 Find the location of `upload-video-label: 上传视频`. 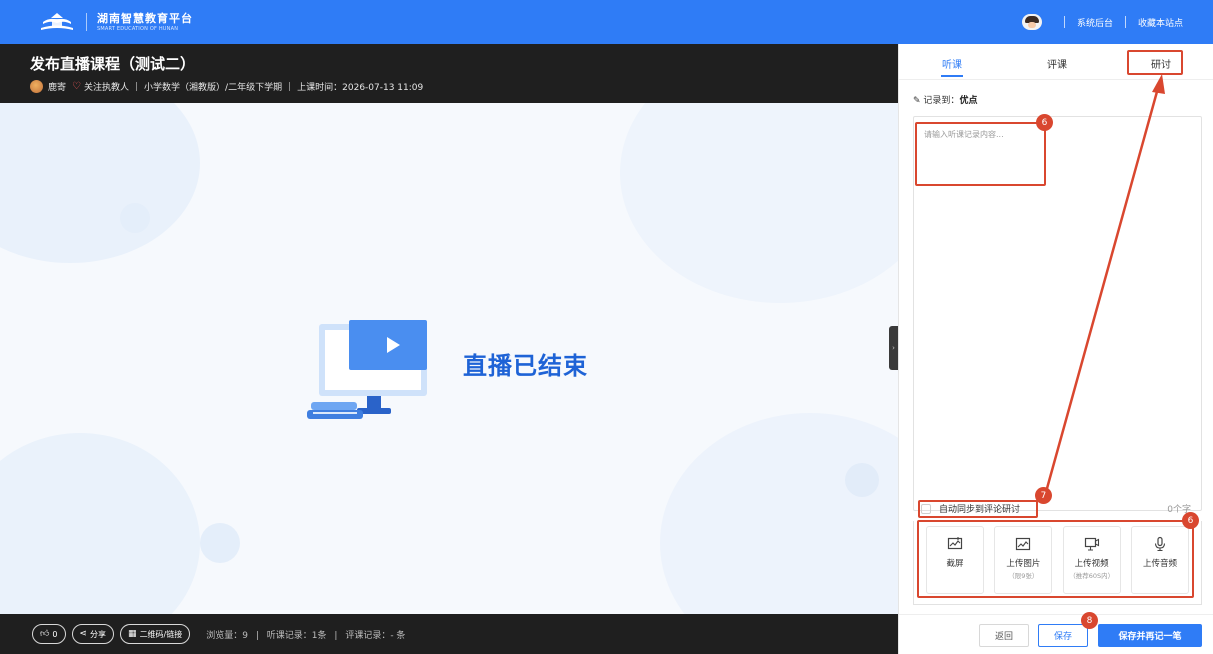

upload-video-label: 上传视频 is located at coordinates (1091, 564).